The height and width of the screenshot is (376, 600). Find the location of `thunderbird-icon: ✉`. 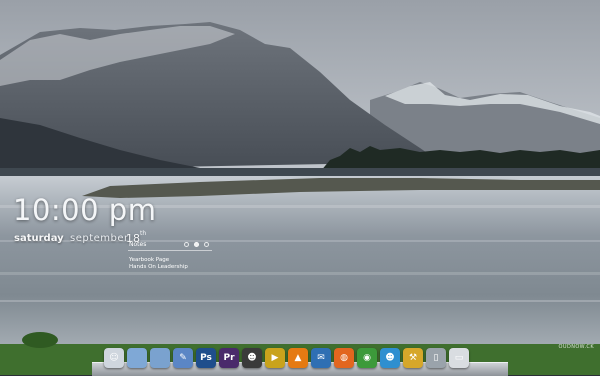

thunderbird-icon: ✉ is located at coordinates (321, 358).